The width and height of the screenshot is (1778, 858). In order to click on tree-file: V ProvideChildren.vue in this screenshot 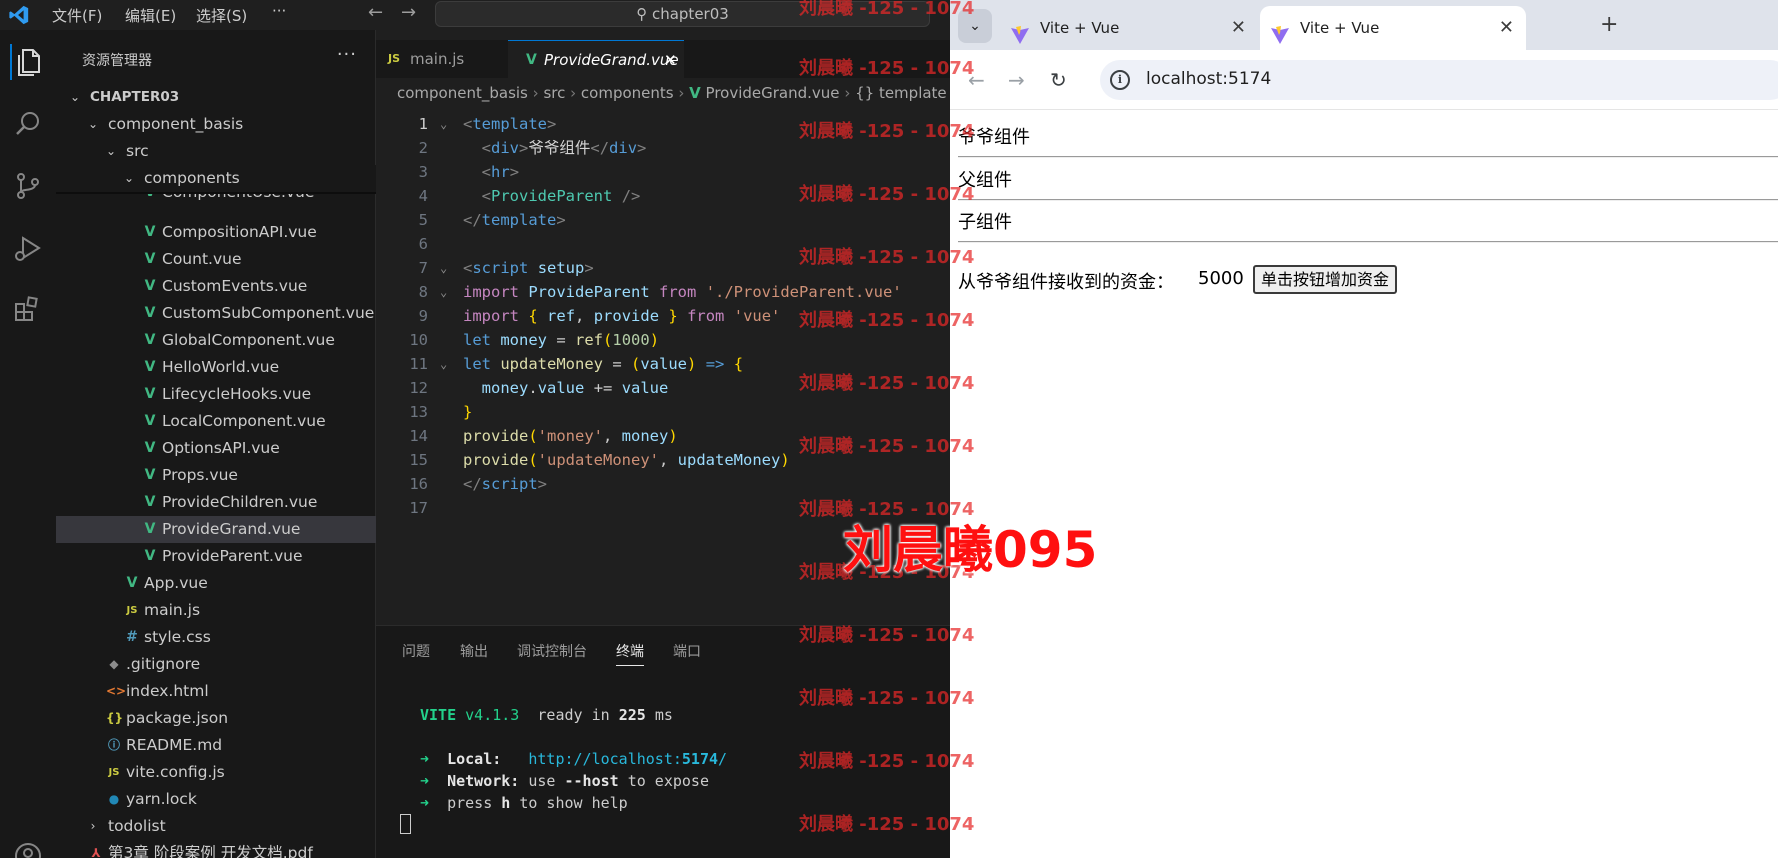, I will do `click(216, 502)`.